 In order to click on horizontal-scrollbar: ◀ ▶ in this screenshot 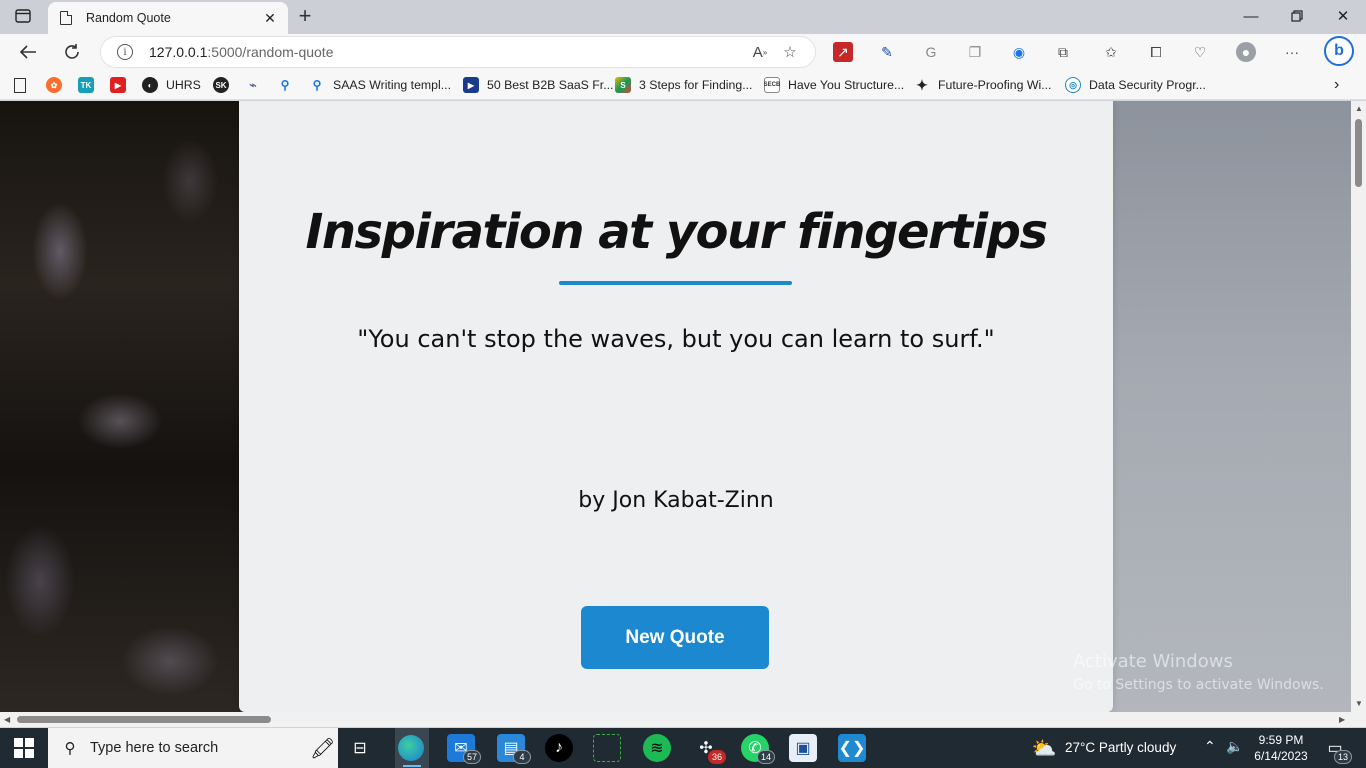, I will do `click(675, 719)`.